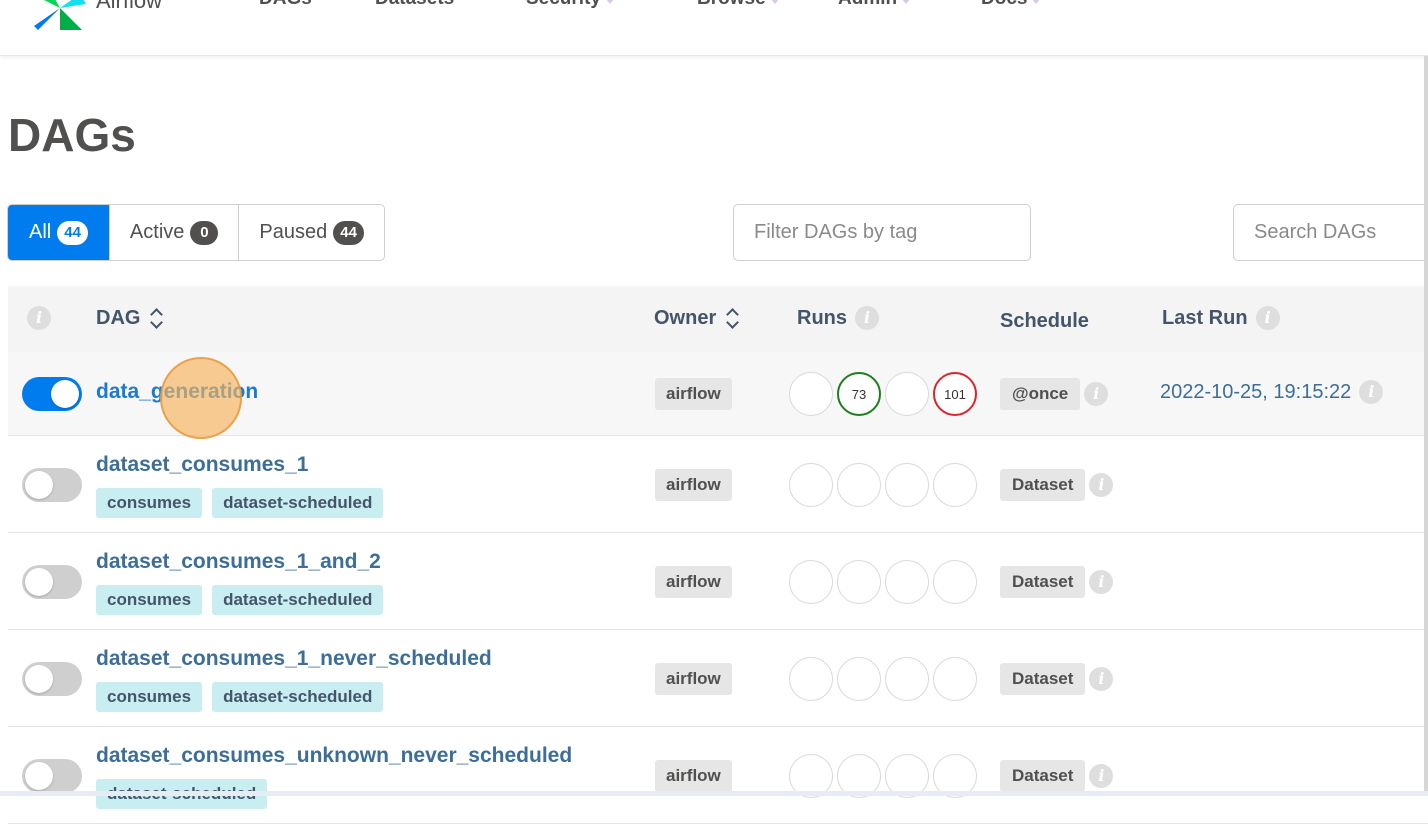 This screenshot has width=1428, height=824. What do you see at coordinates (348, 232) in the screenshot?
I see `filter-paused-count-badge: 44` at bounding box center [348, 232].